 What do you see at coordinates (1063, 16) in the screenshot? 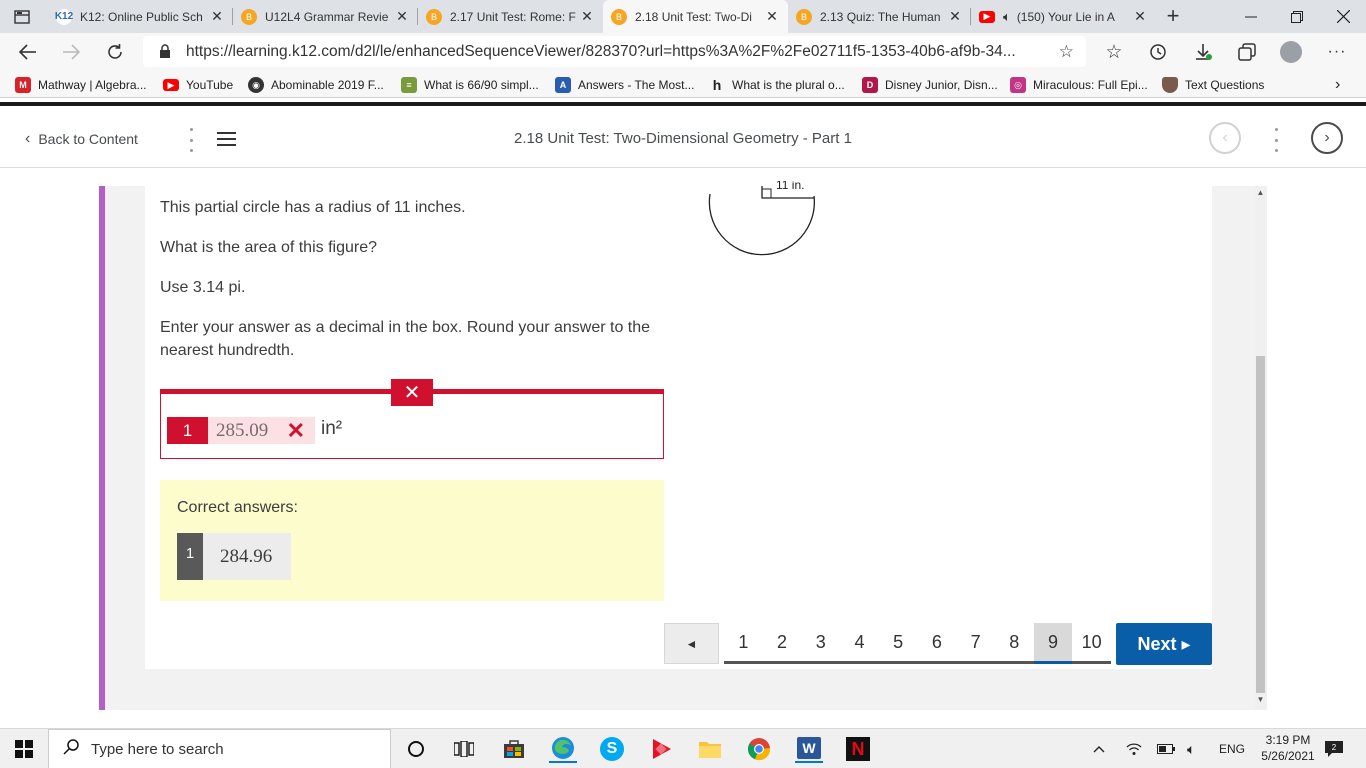
I see `tab-youtube: ▶ 🔈︎ (150) Your Lie in A ✕` at bounding box center [1063, 16].